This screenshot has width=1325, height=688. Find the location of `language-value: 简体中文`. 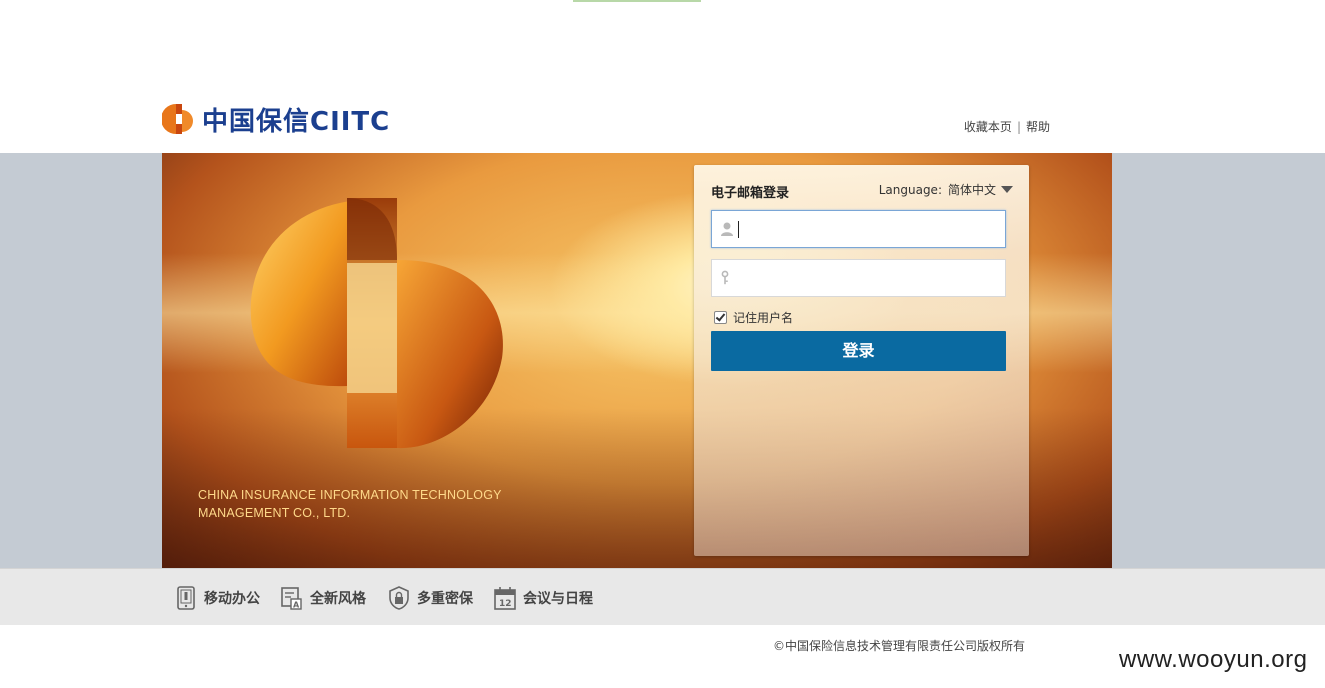

language-value: 简体中文 is located at coordinates (972, 189).